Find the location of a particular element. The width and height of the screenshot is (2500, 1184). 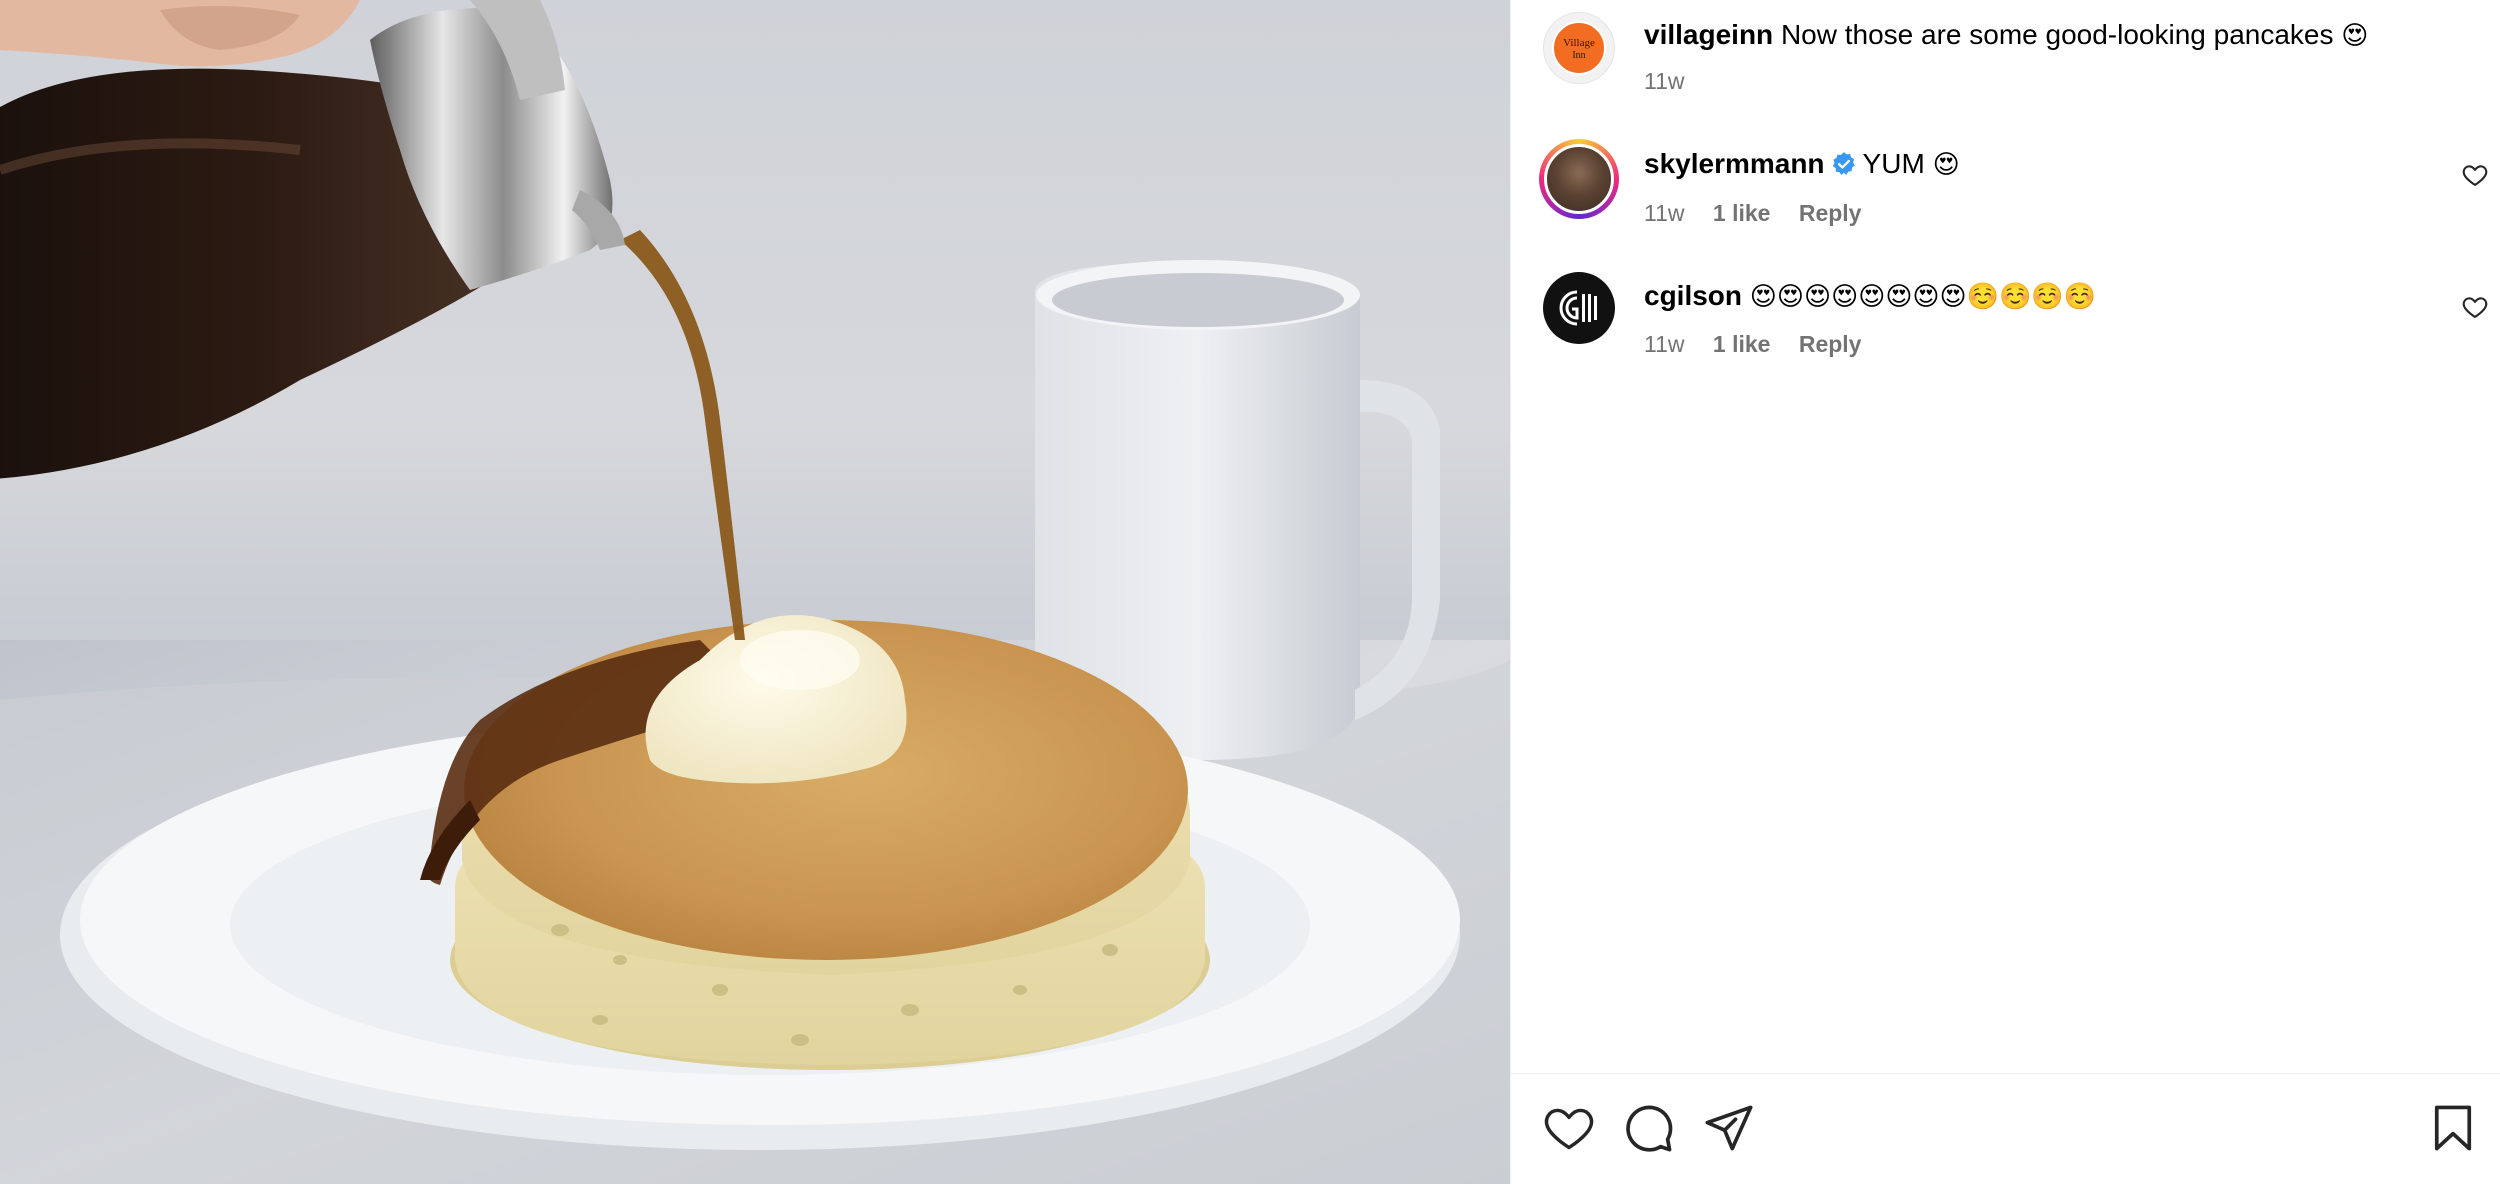

avatar-photo is located at coordinates (1579, 179).